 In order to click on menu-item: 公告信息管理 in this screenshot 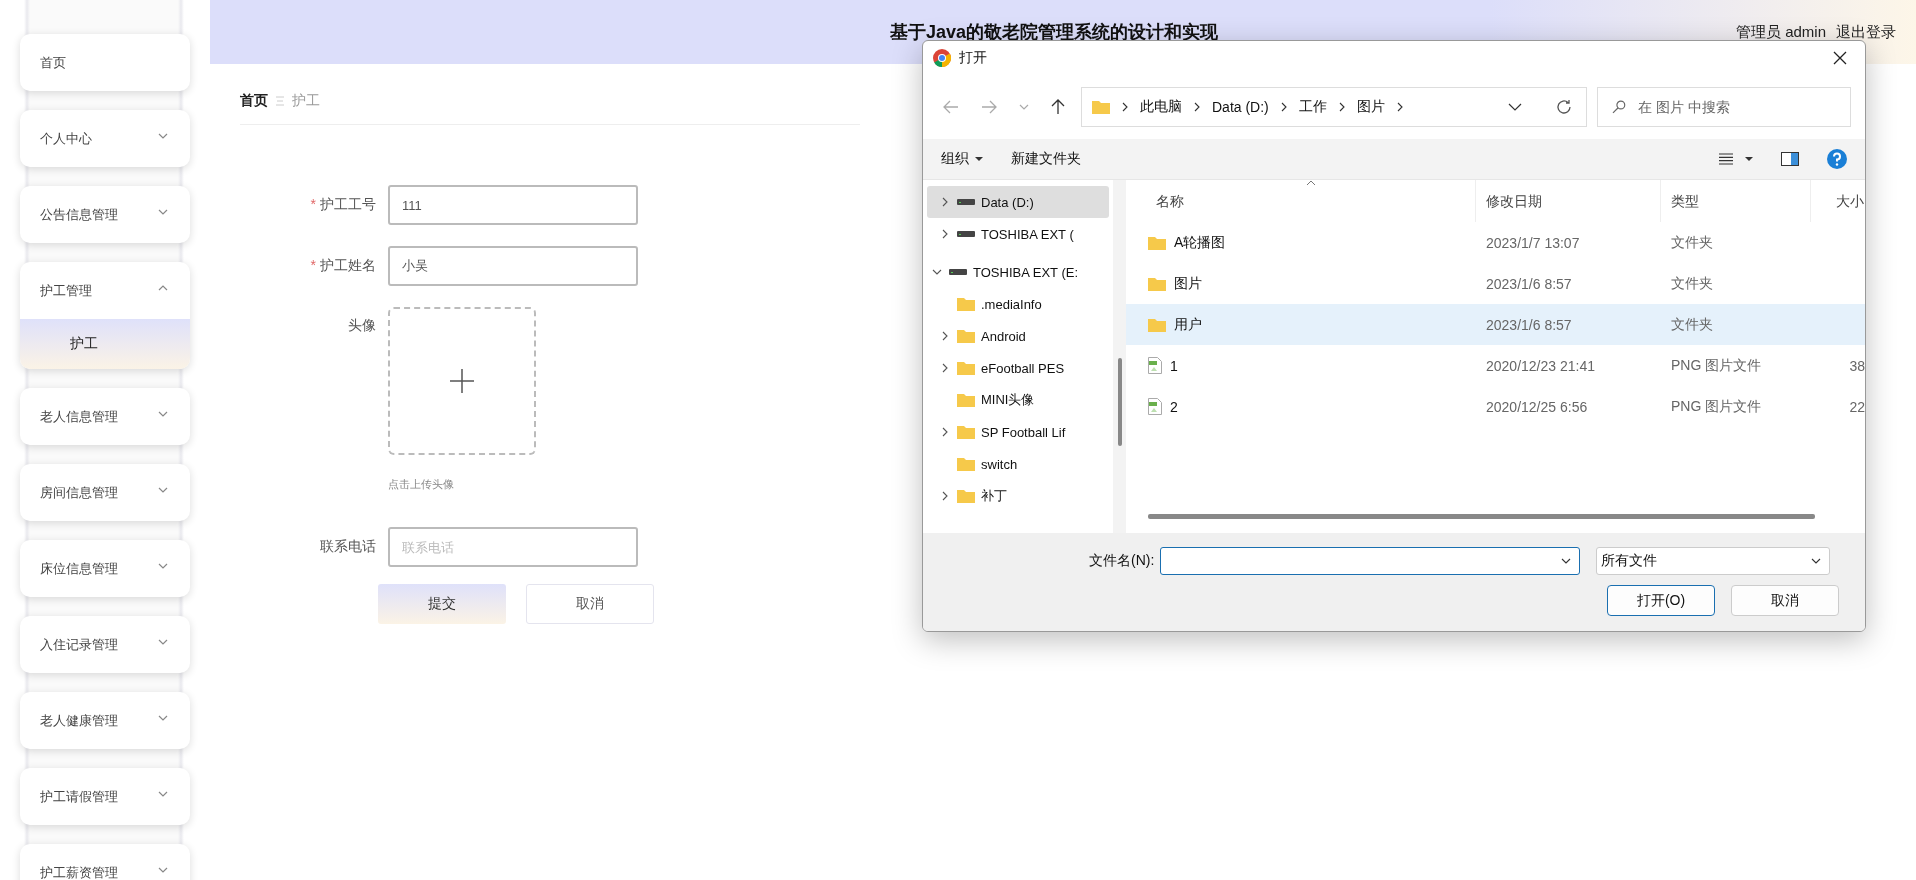, I will do `click(105, 214)`.